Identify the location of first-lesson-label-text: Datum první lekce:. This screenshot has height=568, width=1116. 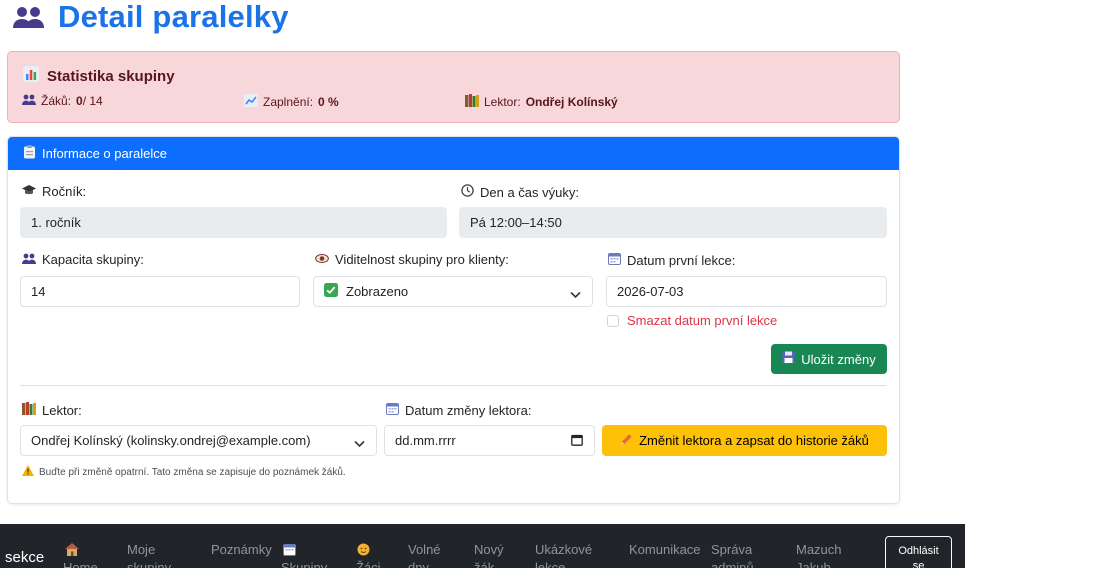
(681, 260).